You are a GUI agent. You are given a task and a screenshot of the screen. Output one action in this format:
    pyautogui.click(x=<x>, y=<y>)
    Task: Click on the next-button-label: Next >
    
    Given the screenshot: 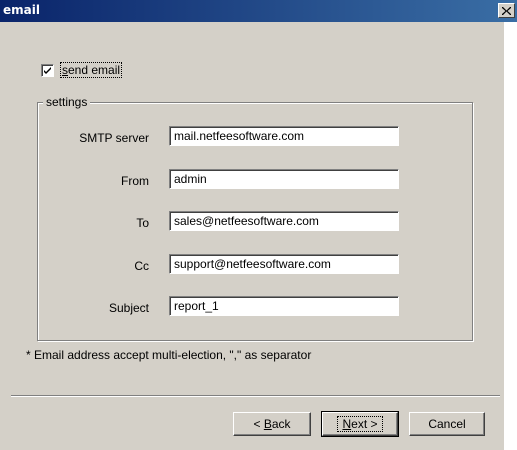 What is the action you would take?
    pyautogui.click(x=360, y=424)
    